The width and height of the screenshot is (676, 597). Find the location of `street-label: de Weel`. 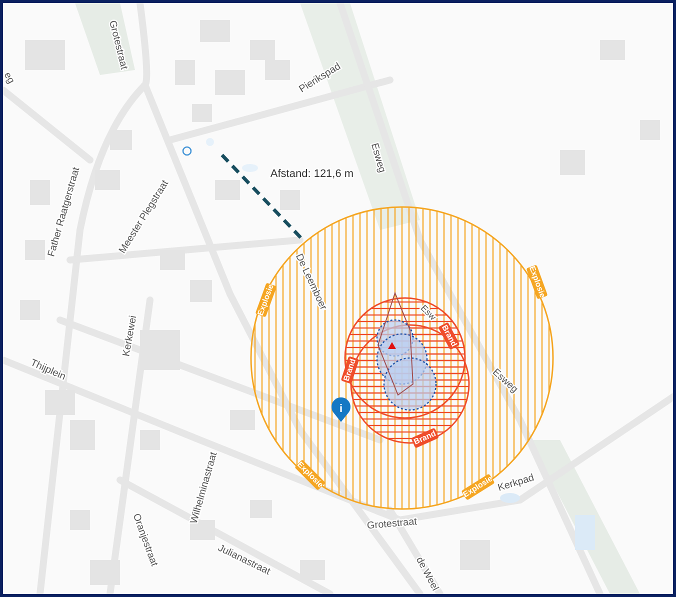

street-label: de Weel is located at coordinates (426, 574).